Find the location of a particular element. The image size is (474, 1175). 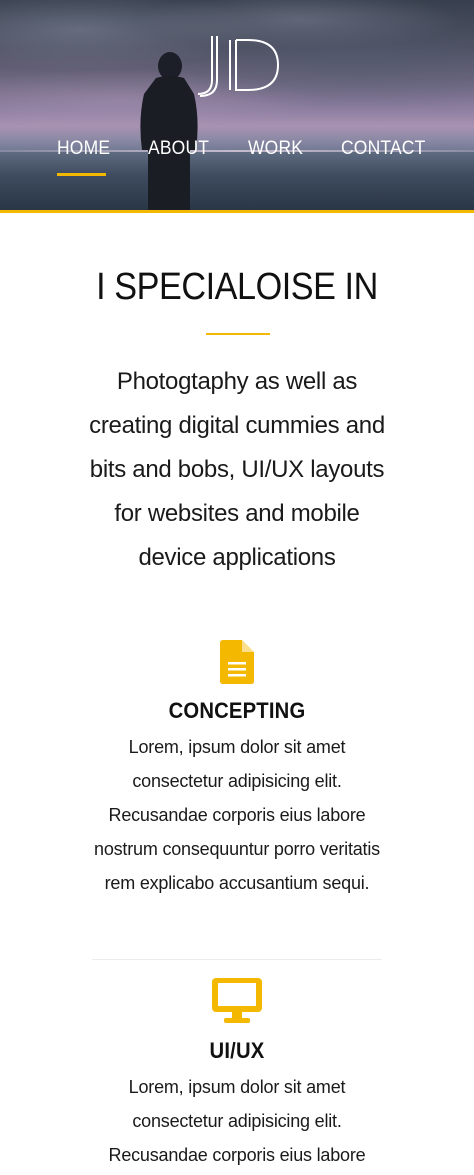

desktop-icon is located at coordinates (237, 1000).